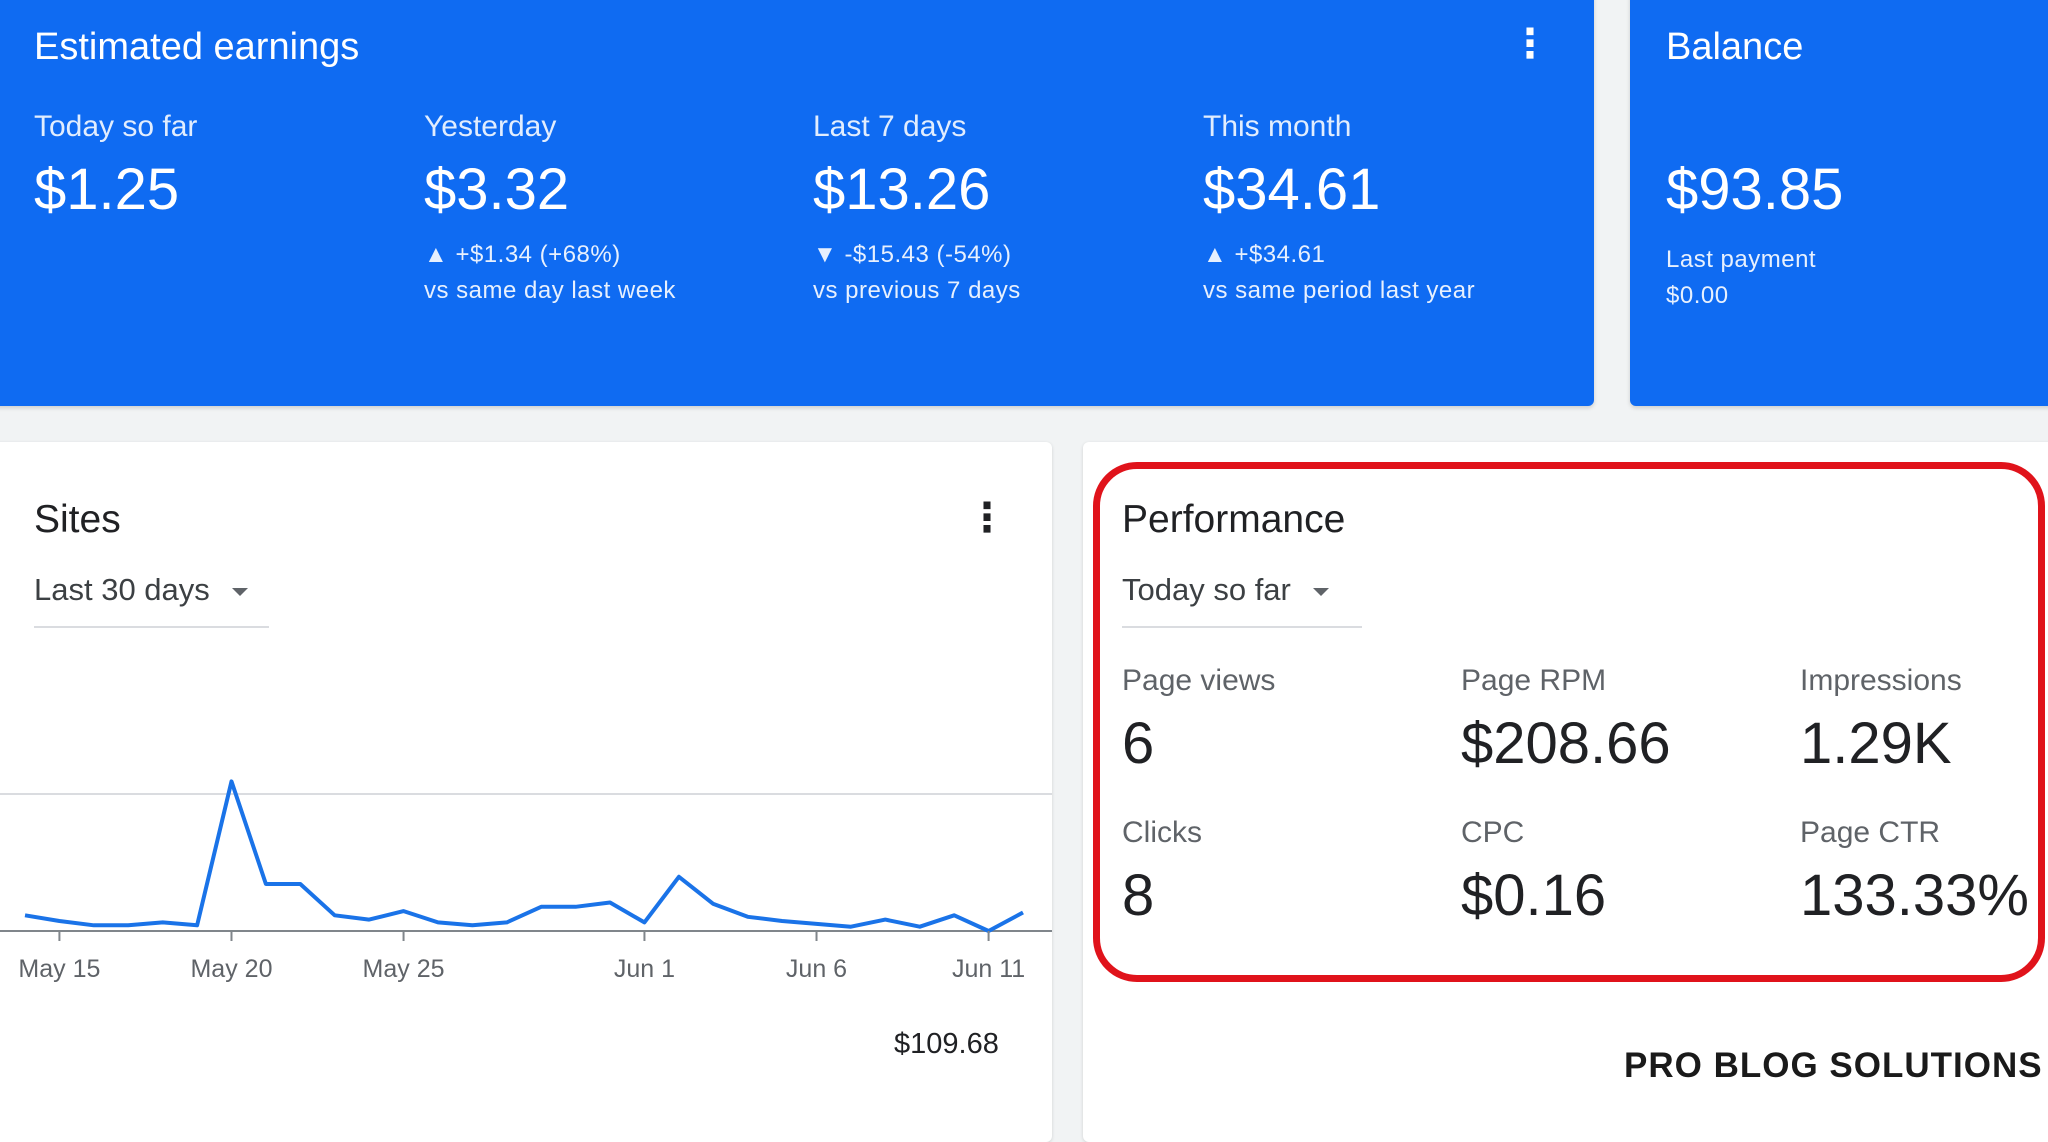 This screenshot has width=2048, height=1142. What do you see at coordinates (1339, 290) in the screenshot?
I see `metric-compare: vs same period last year` at bounding box center [1339, 290].